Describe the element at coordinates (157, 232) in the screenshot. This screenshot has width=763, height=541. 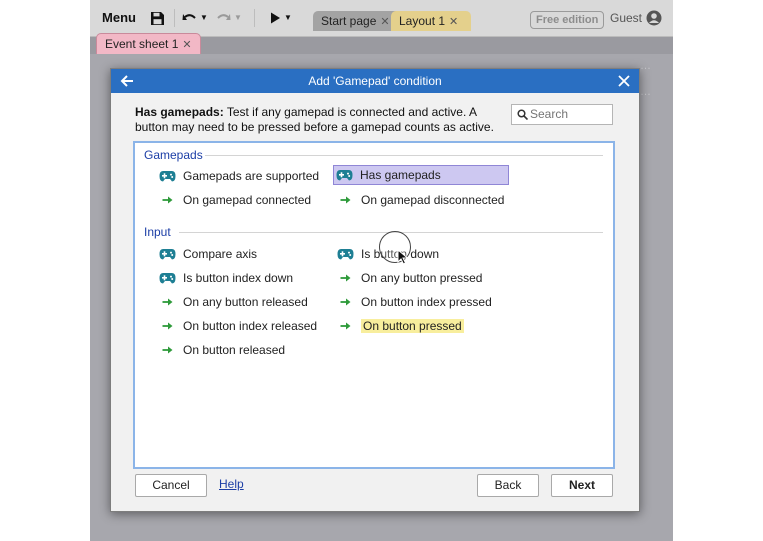
I see `group-title-input: Input` at that location.